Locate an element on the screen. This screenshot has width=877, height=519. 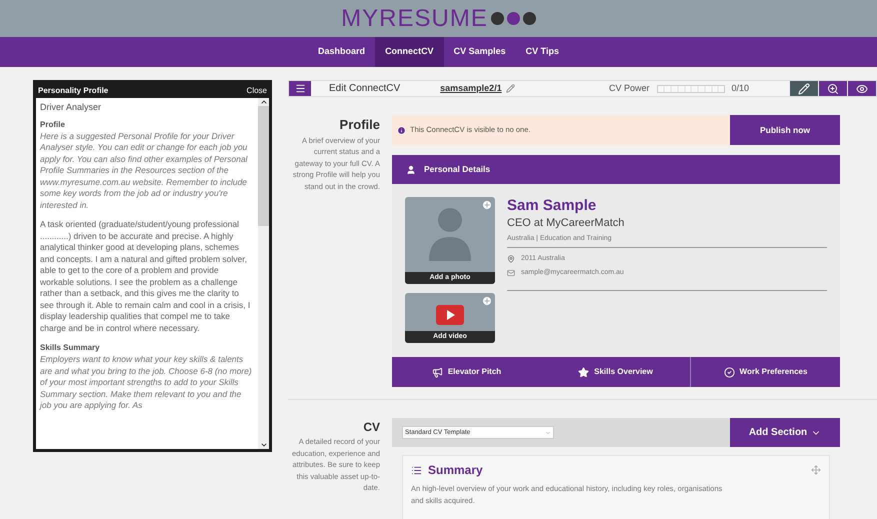
list-icon is located at coordinates (416, 470).